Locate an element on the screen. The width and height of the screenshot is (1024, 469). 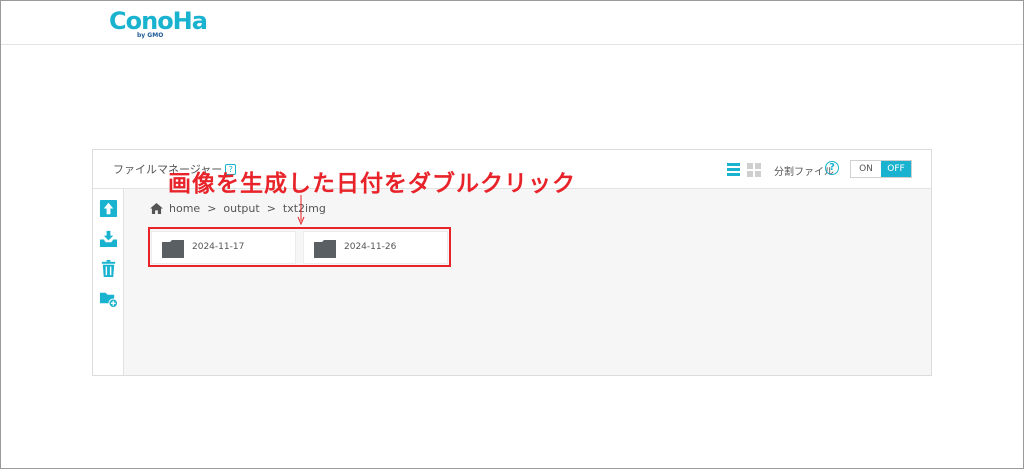
action-sidebar is located at coordinates (108, 282).